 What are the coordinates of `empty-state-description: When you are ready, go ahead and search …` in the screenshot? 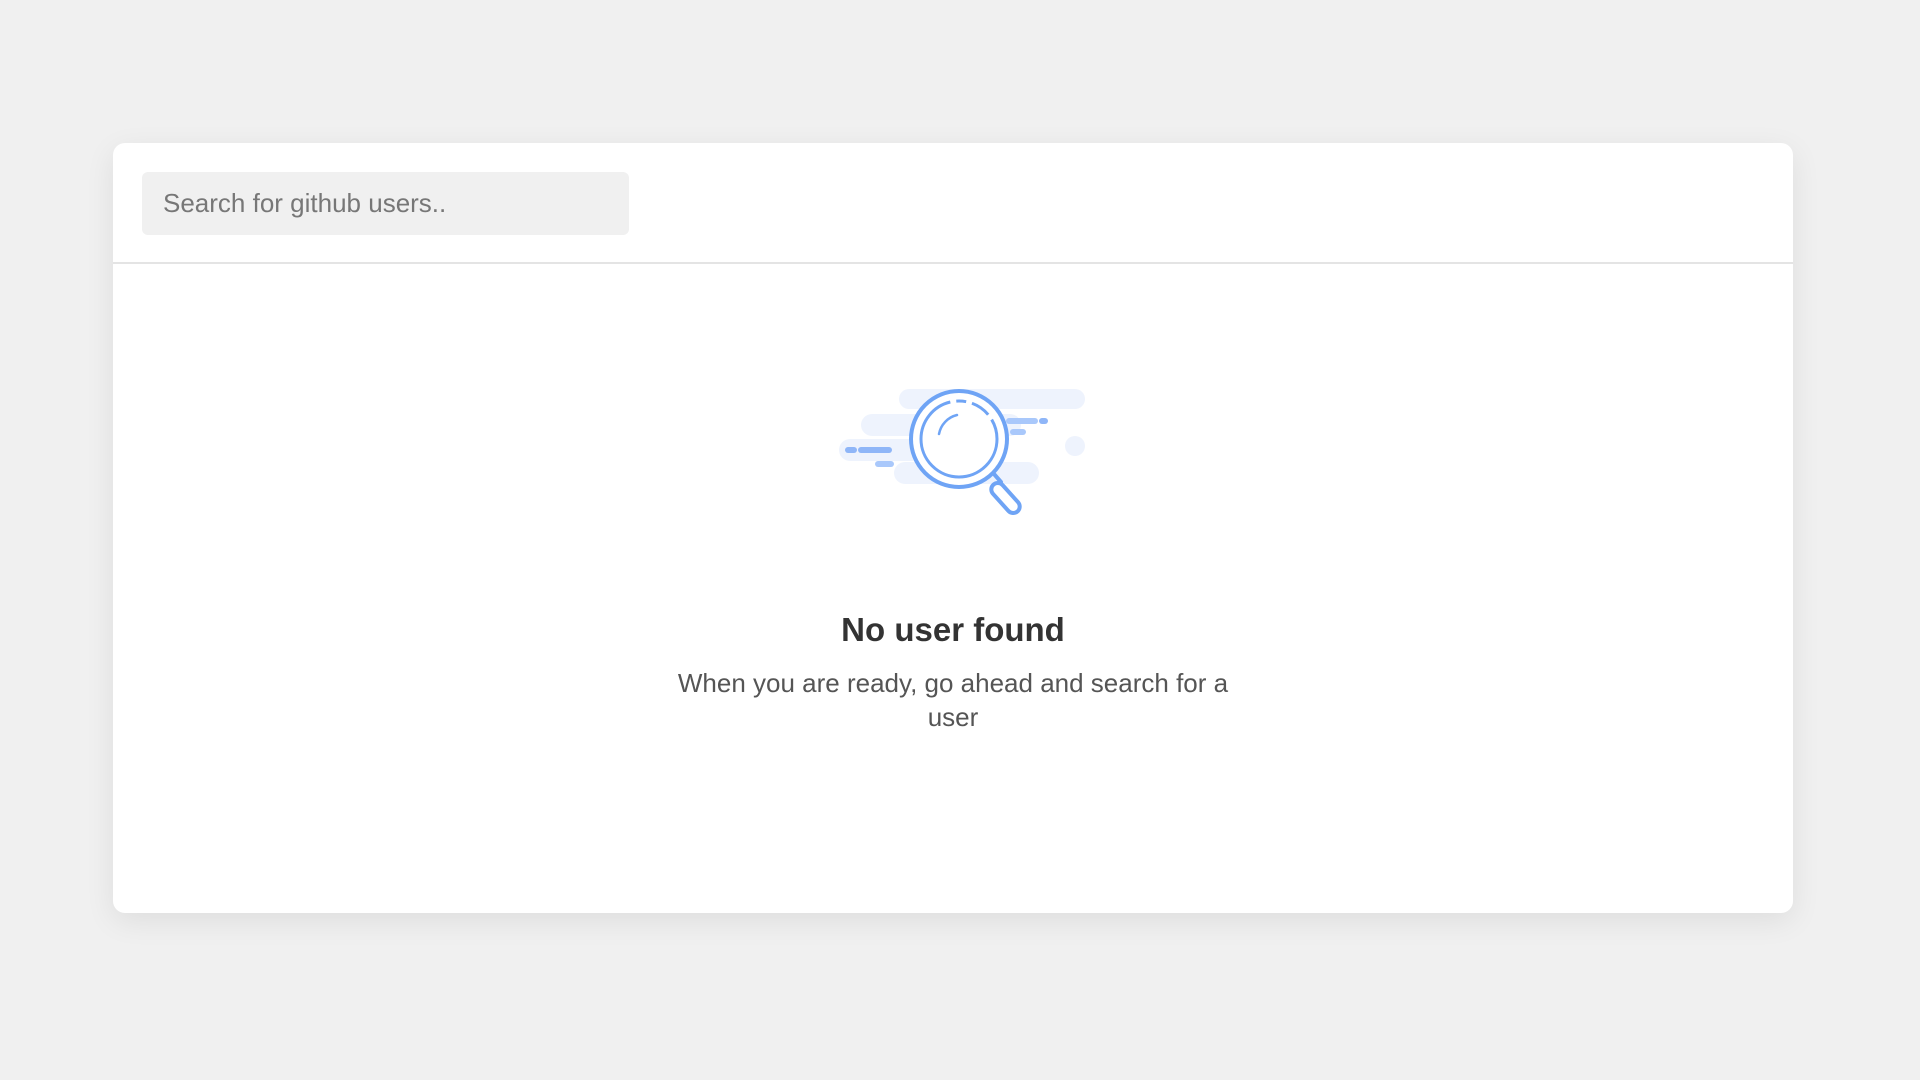 It's located at (953, 700).